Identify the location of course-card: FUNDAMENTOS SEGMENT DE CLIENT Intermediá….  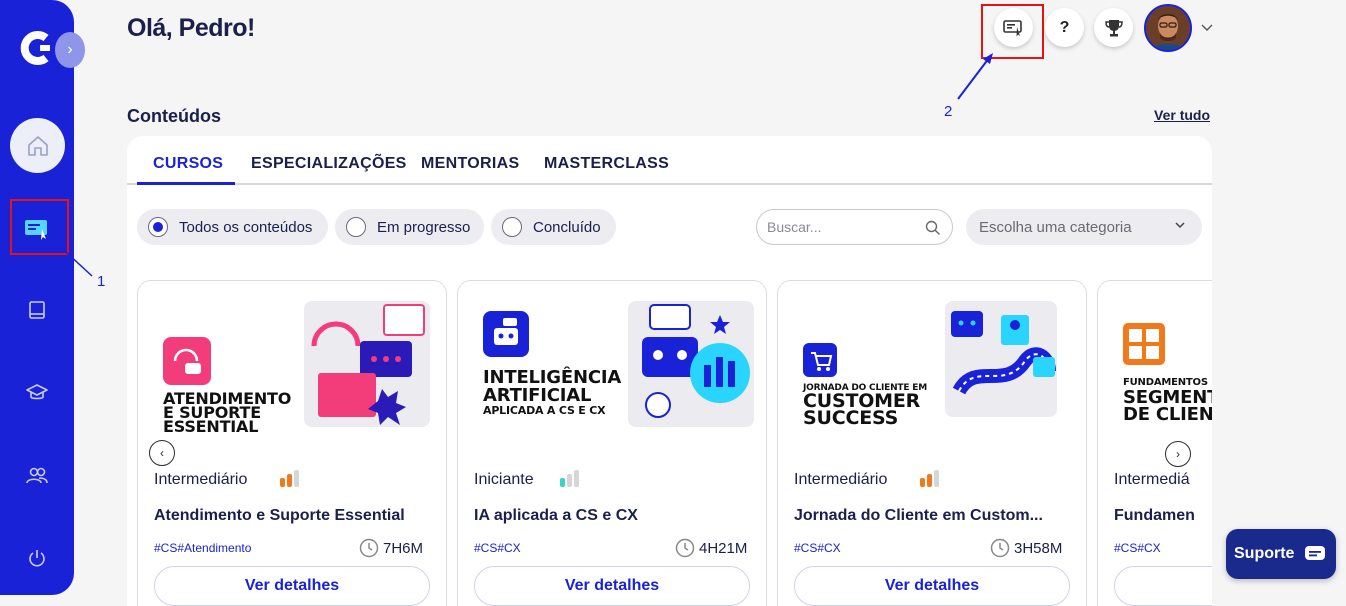
(1154, 443).